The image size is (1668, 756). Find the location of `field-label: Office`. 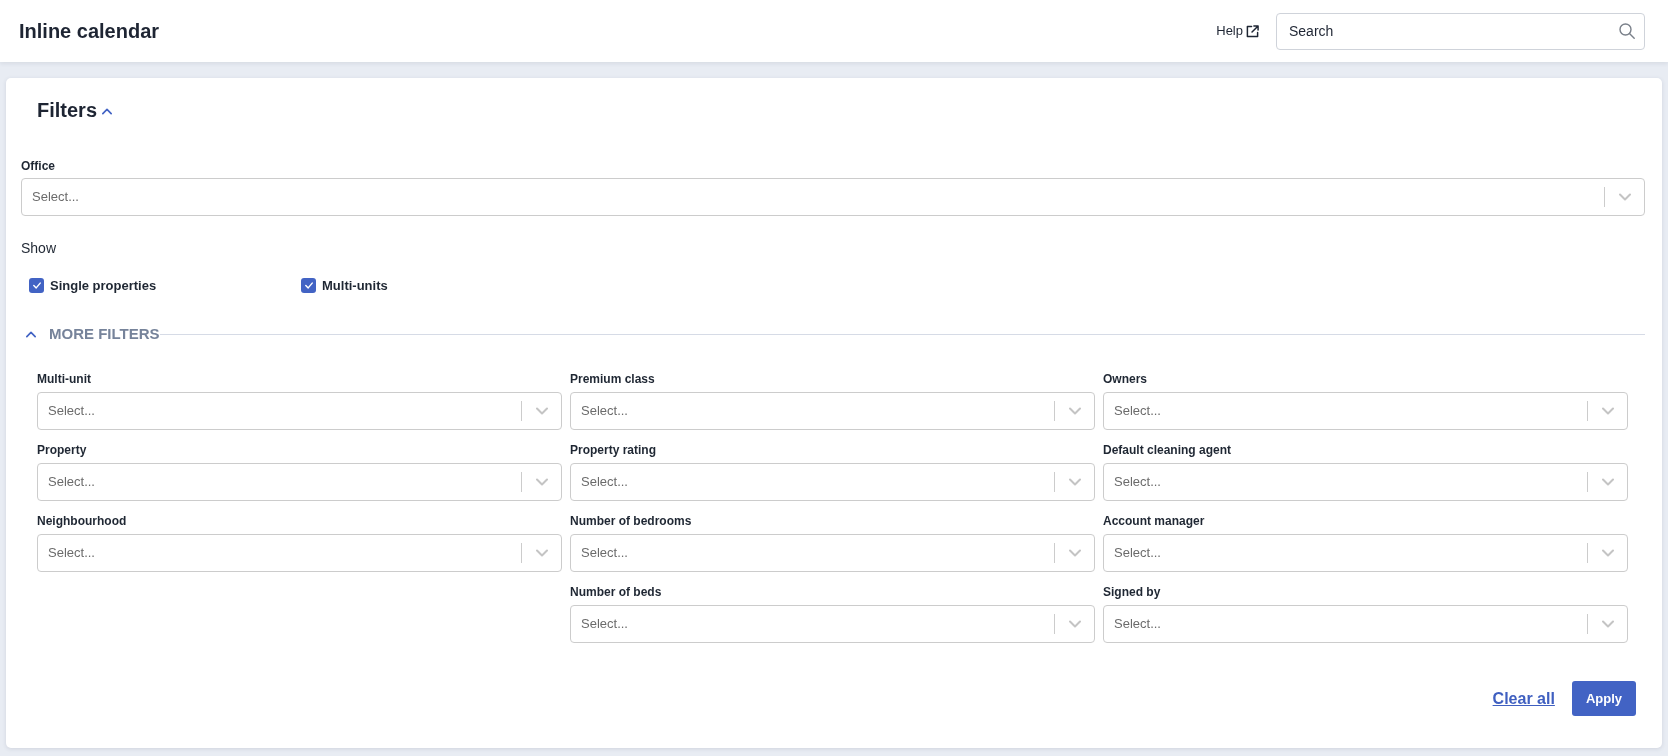

field-label: Office is located at coordinates (38, 166).